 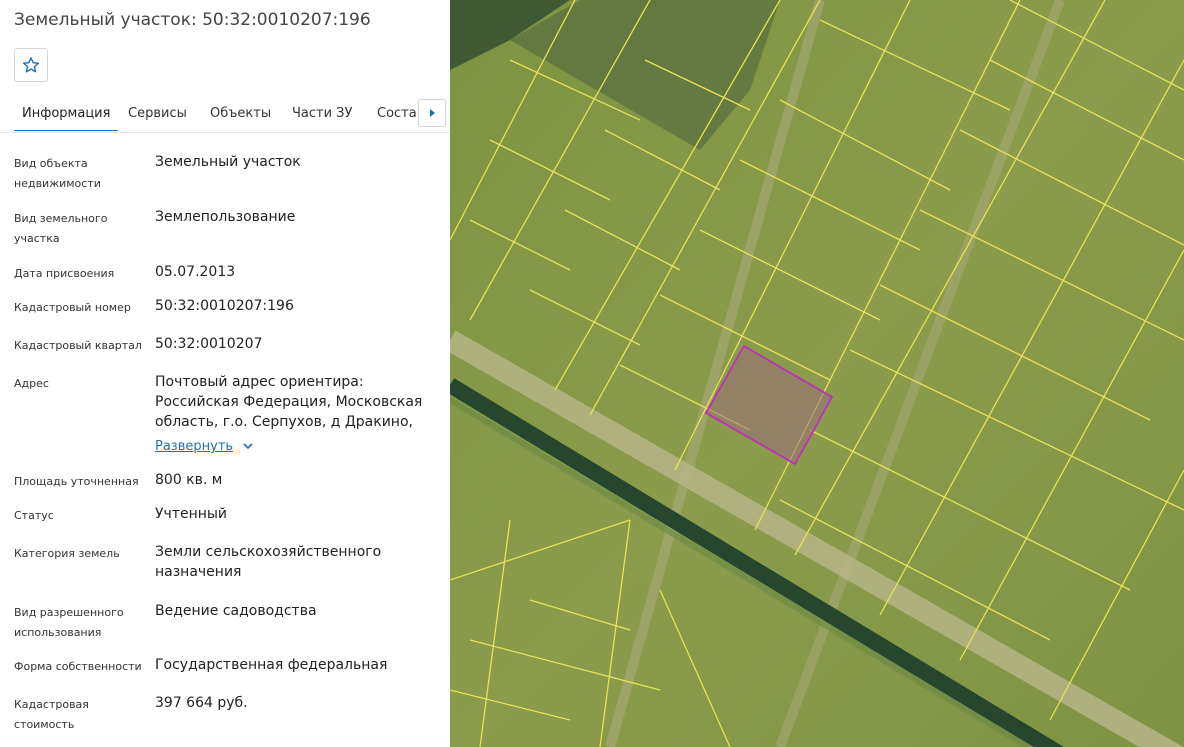 I want to click on tab-services: Сервисы, so click(x=157, y=113).